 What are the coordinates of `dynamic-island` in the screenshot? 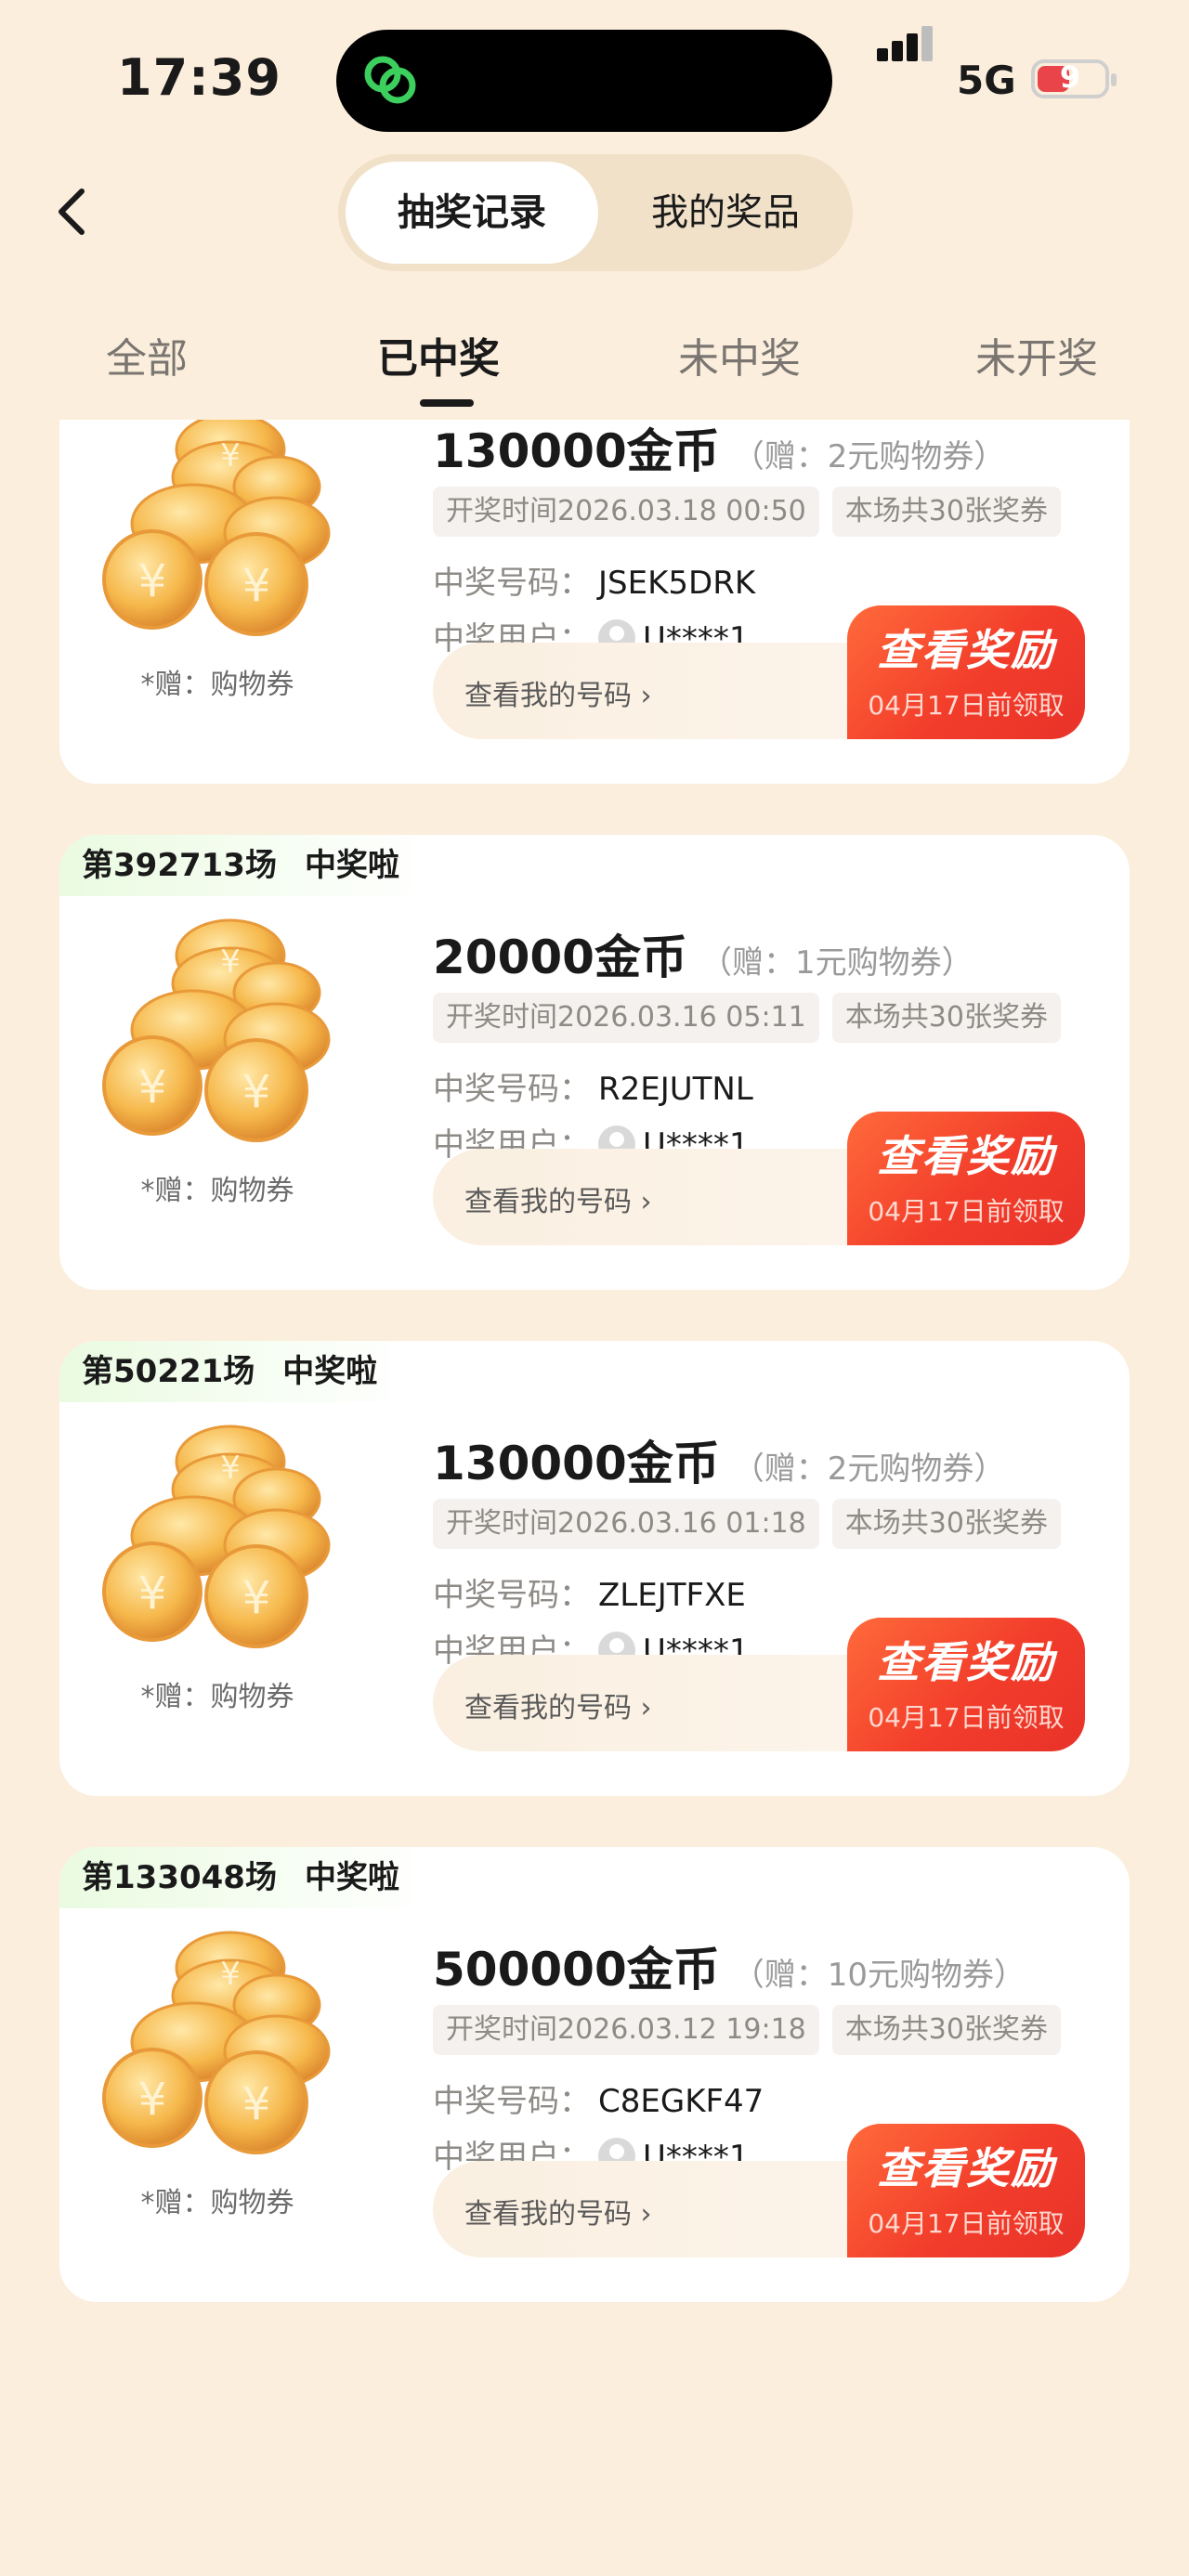 It's located at (584, 81).